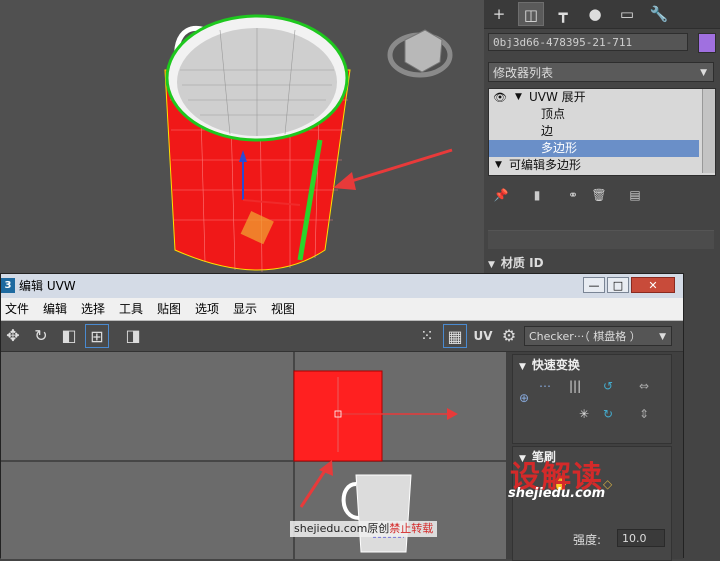  What do you see at coordinates (573, 195) in the screenshot?
I see `make-unique-icon: ⚭` at bounding box center [573, 195].